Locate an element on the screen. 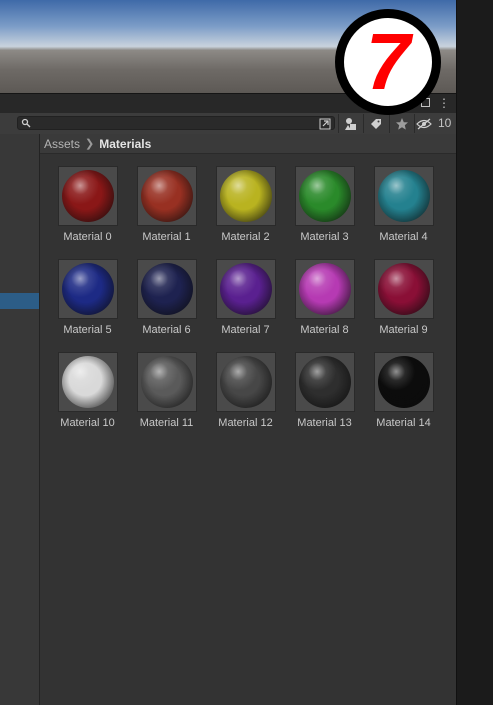 Image resolution: width=493 pixels, height=705 pixels. eye-slash-icon is located at coordinates (424, 123).